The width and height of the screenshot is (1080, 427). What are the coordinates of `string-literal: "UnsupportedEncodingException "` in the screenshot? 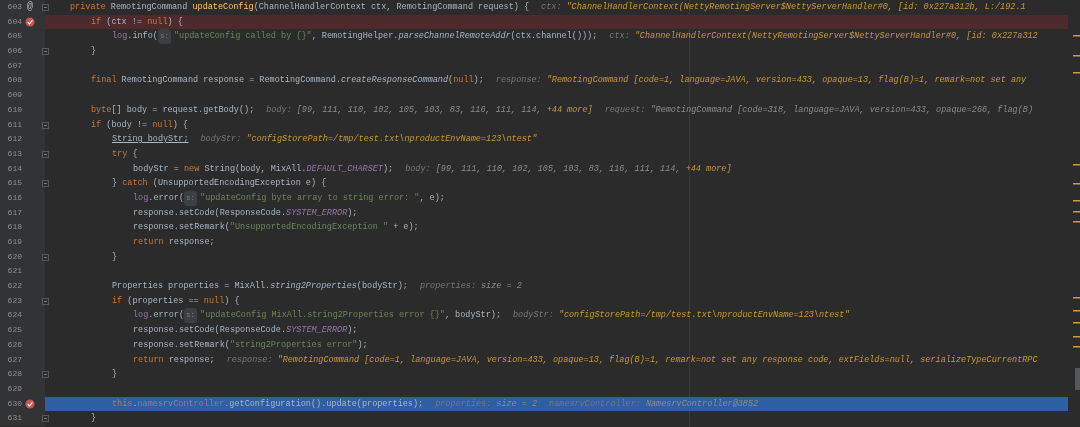 It's located at (309, 228).